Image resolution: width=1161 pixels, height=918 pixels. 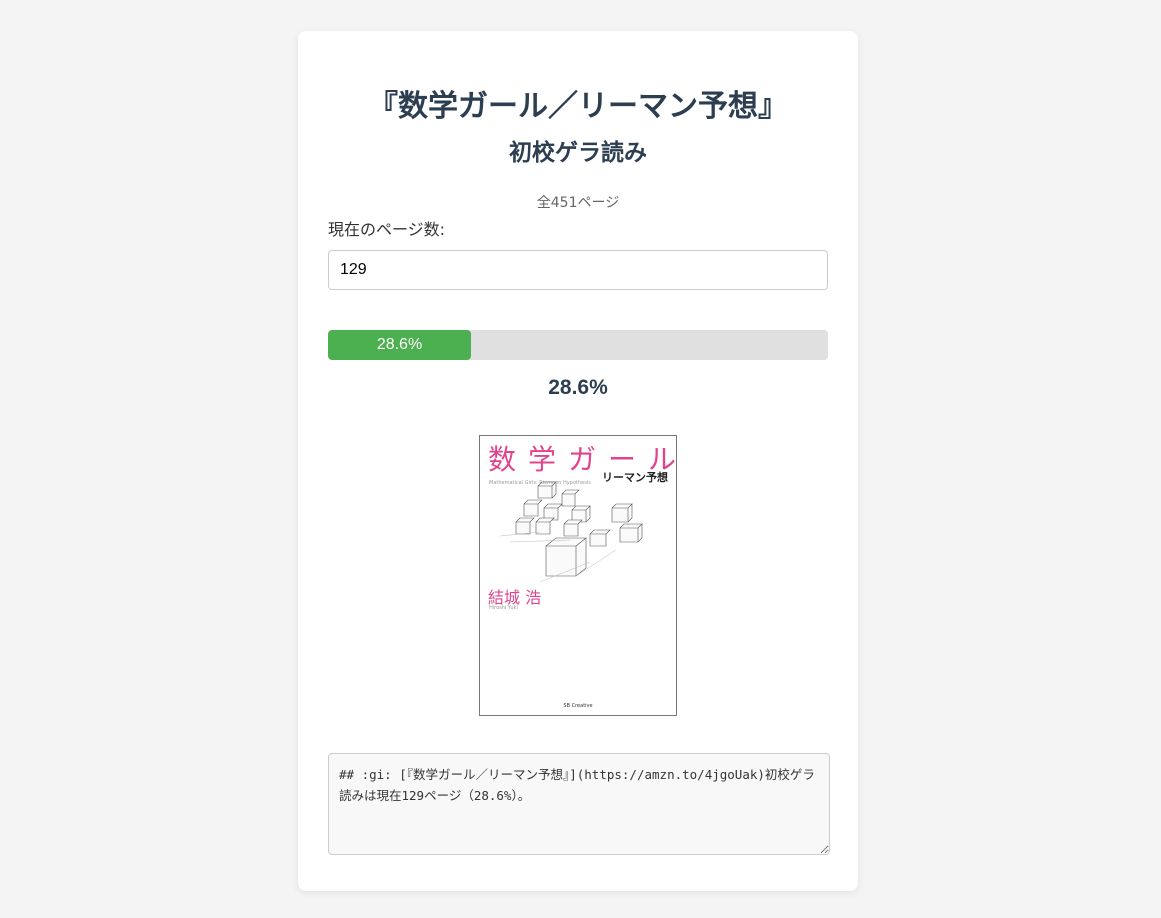 What do you see at coordinates (578, 203) in the screenshot?
I see `total-pages-text: 全451ページ` at bounding box center [578, 203].